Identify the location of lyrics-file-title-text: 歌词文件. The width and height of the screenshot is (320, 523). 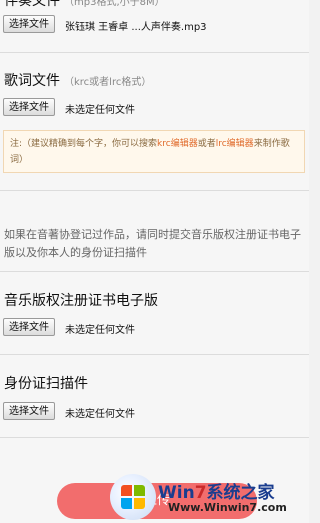
(32, 81).